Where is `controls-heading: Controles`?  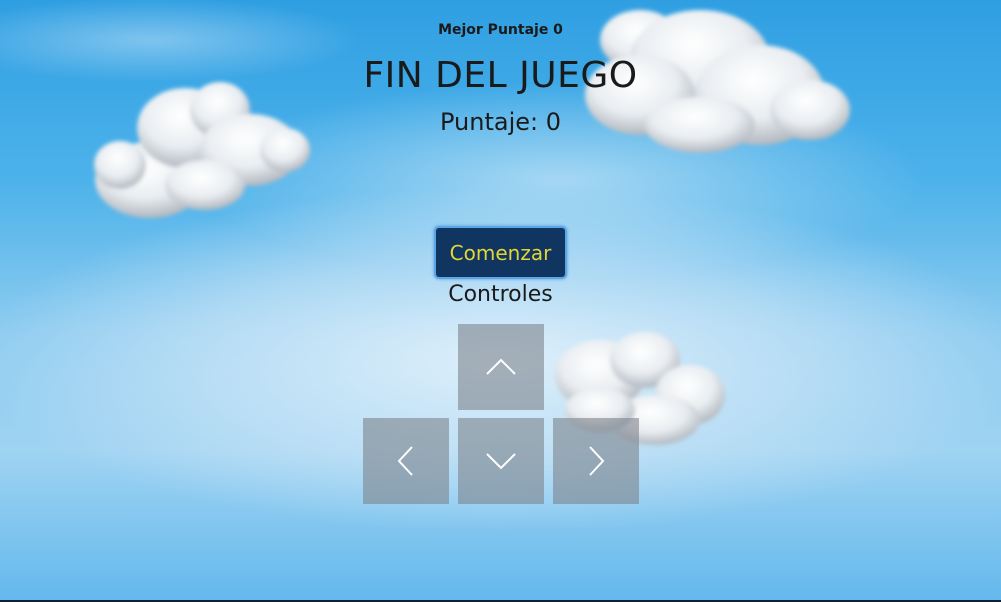 controls-heading: Controles is located at coordinates (500, 294).